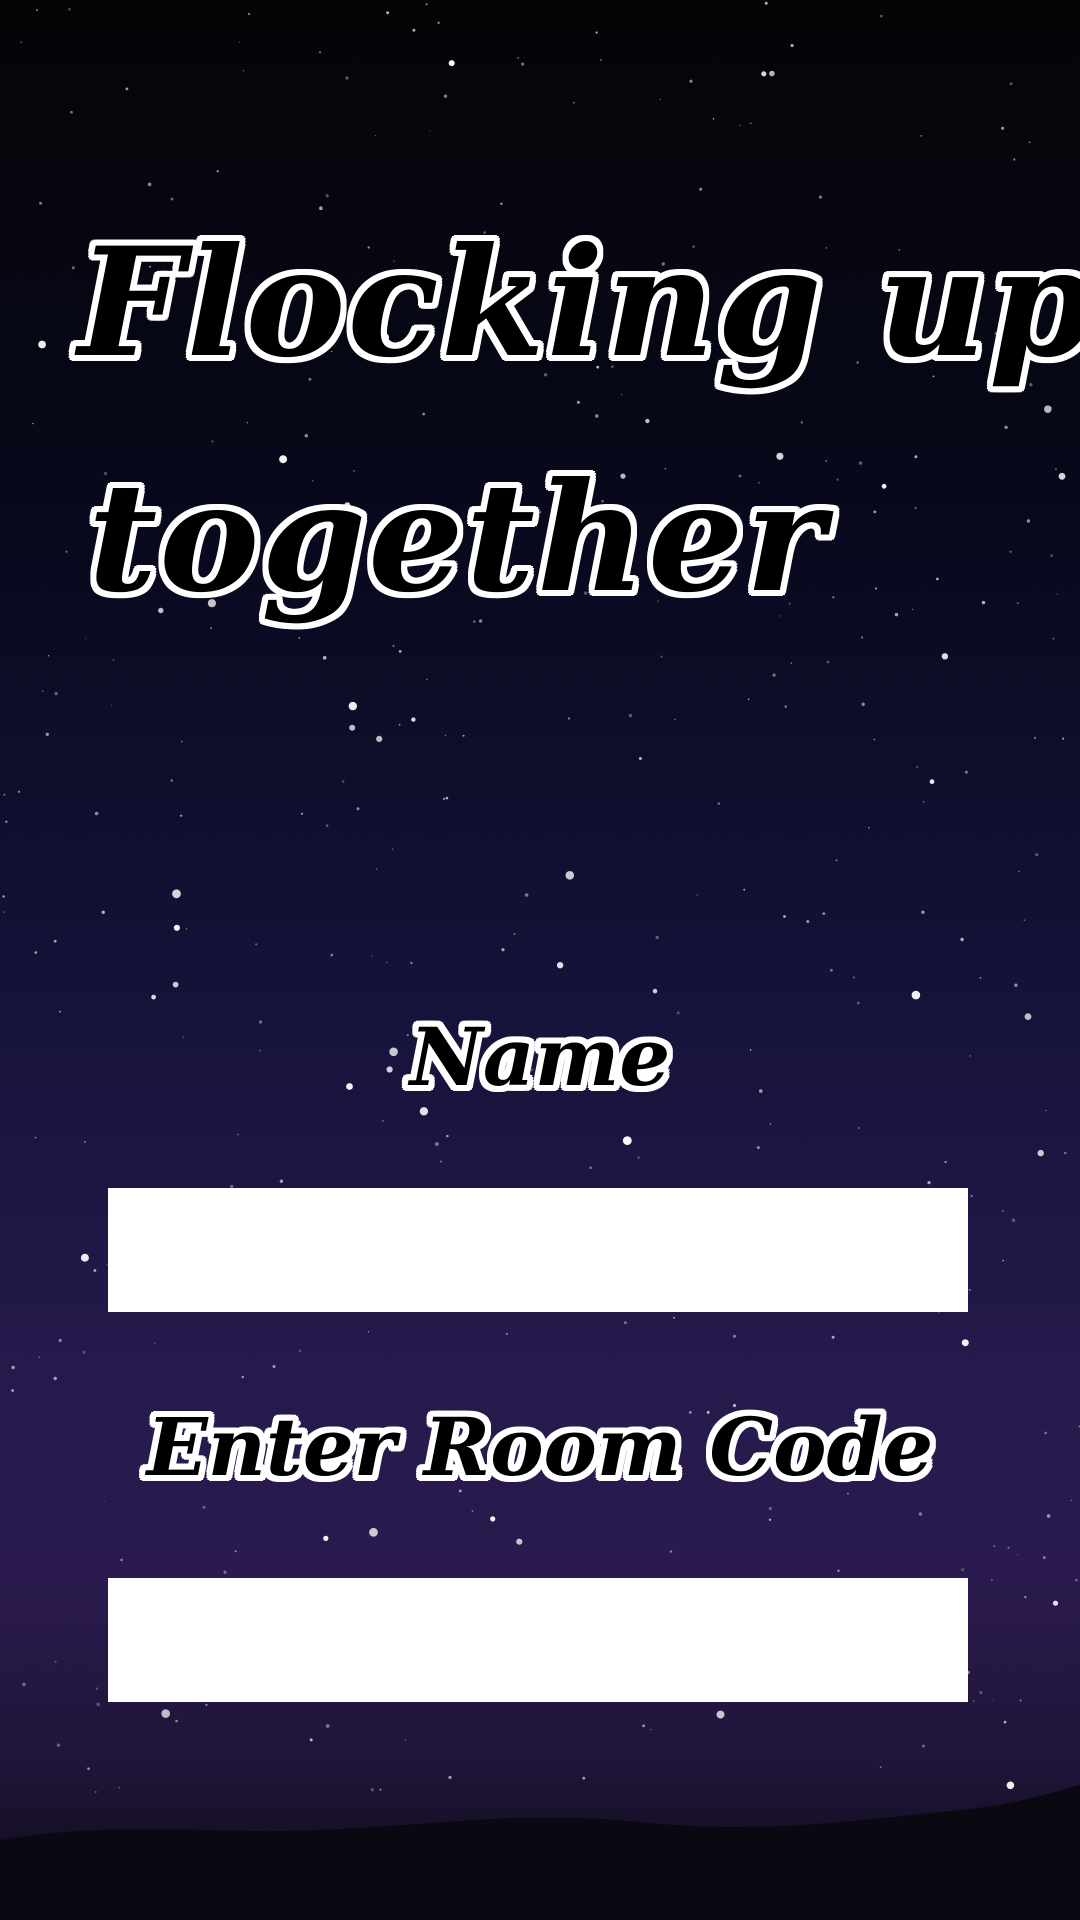 The height and width of the screenshot is (1920, 1080). Describe the element at coordinates (540, 1447) in the screenshot. I see `room-code-label: Enter Room Code` at that location.